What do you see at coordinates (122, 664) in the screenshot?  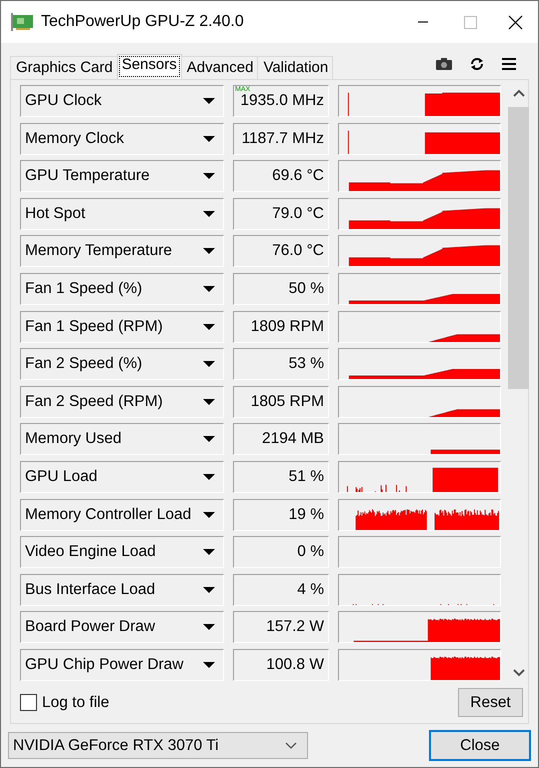 I see `sensor-dropdown: GPU Chip Power Draw` at bounding box center [122, 664].